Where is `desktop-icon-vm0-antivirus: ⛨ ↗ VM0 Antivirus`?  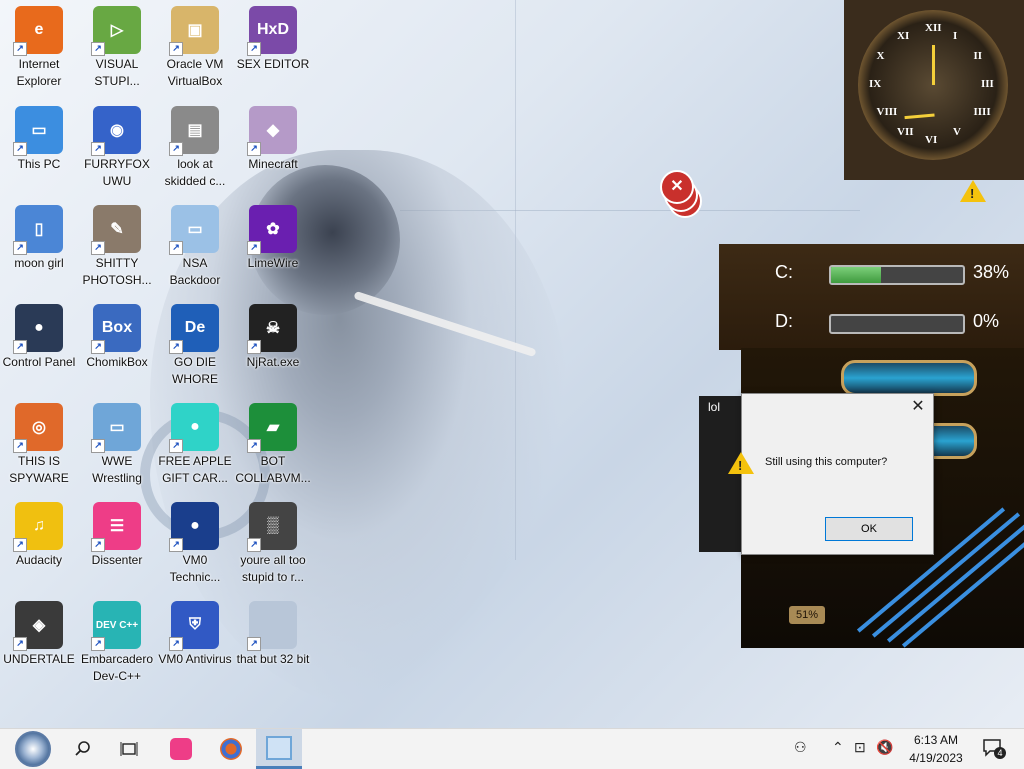 desktop-icon-vm0-antivirus: ⛨ ↗ VM0 Antivirus is located at coordinates (195, 631).